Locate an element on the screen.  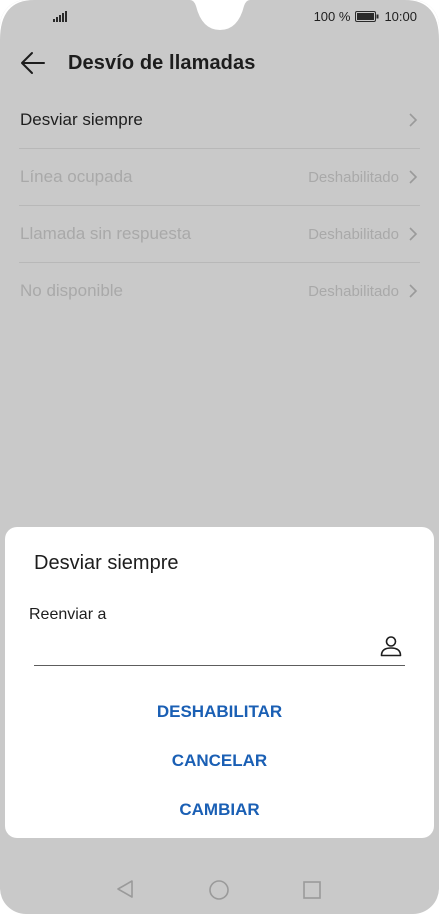
status-right: 100 % 10:00 is located at coordinates (365, 16).